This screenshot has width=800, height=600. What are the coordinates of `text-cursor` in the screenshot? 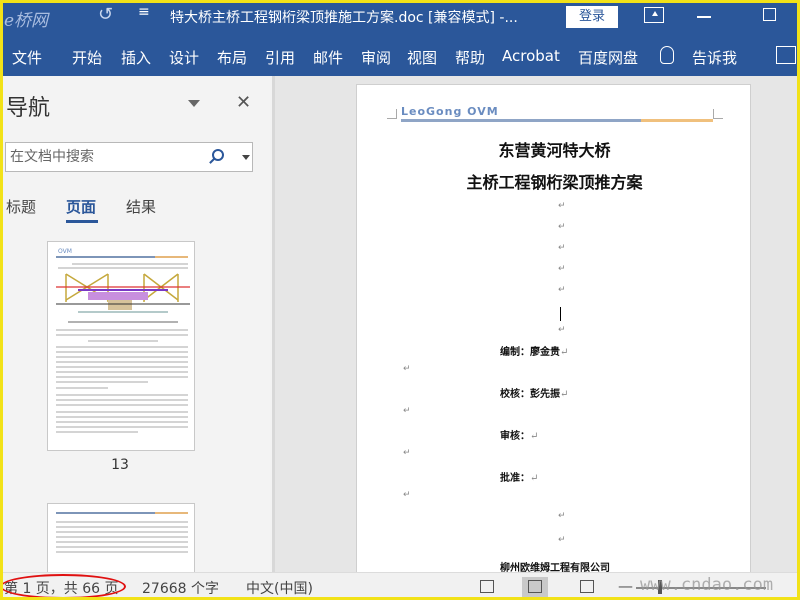 It's located at (560, 314).